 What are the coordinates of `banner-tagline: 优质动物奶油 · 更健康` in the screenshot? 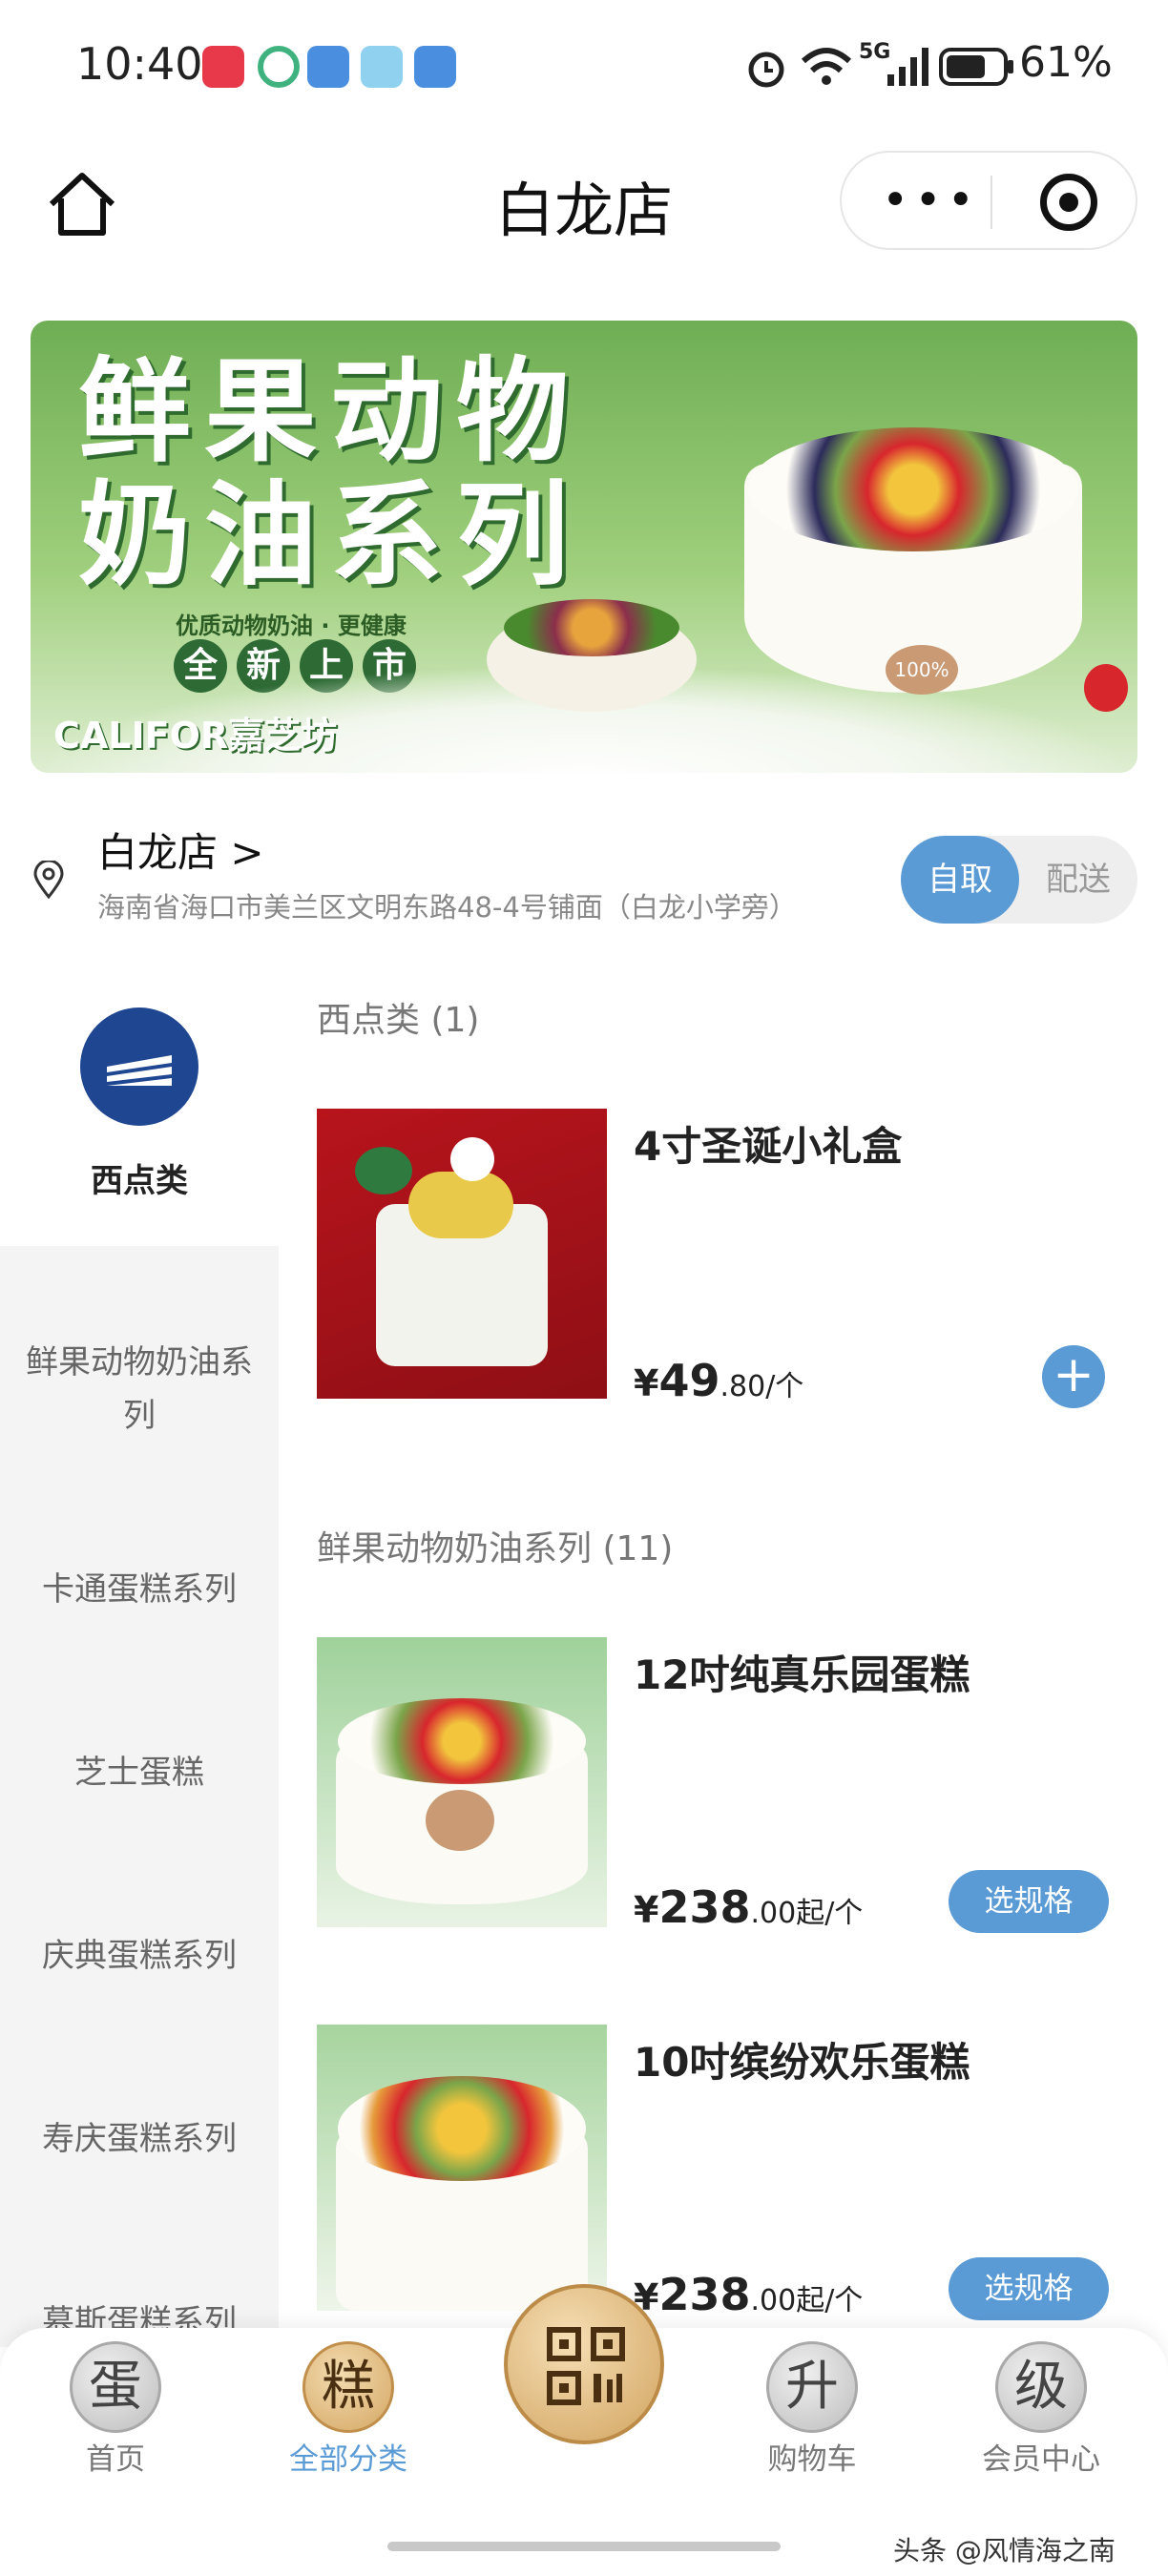 It's located at (291, 626).